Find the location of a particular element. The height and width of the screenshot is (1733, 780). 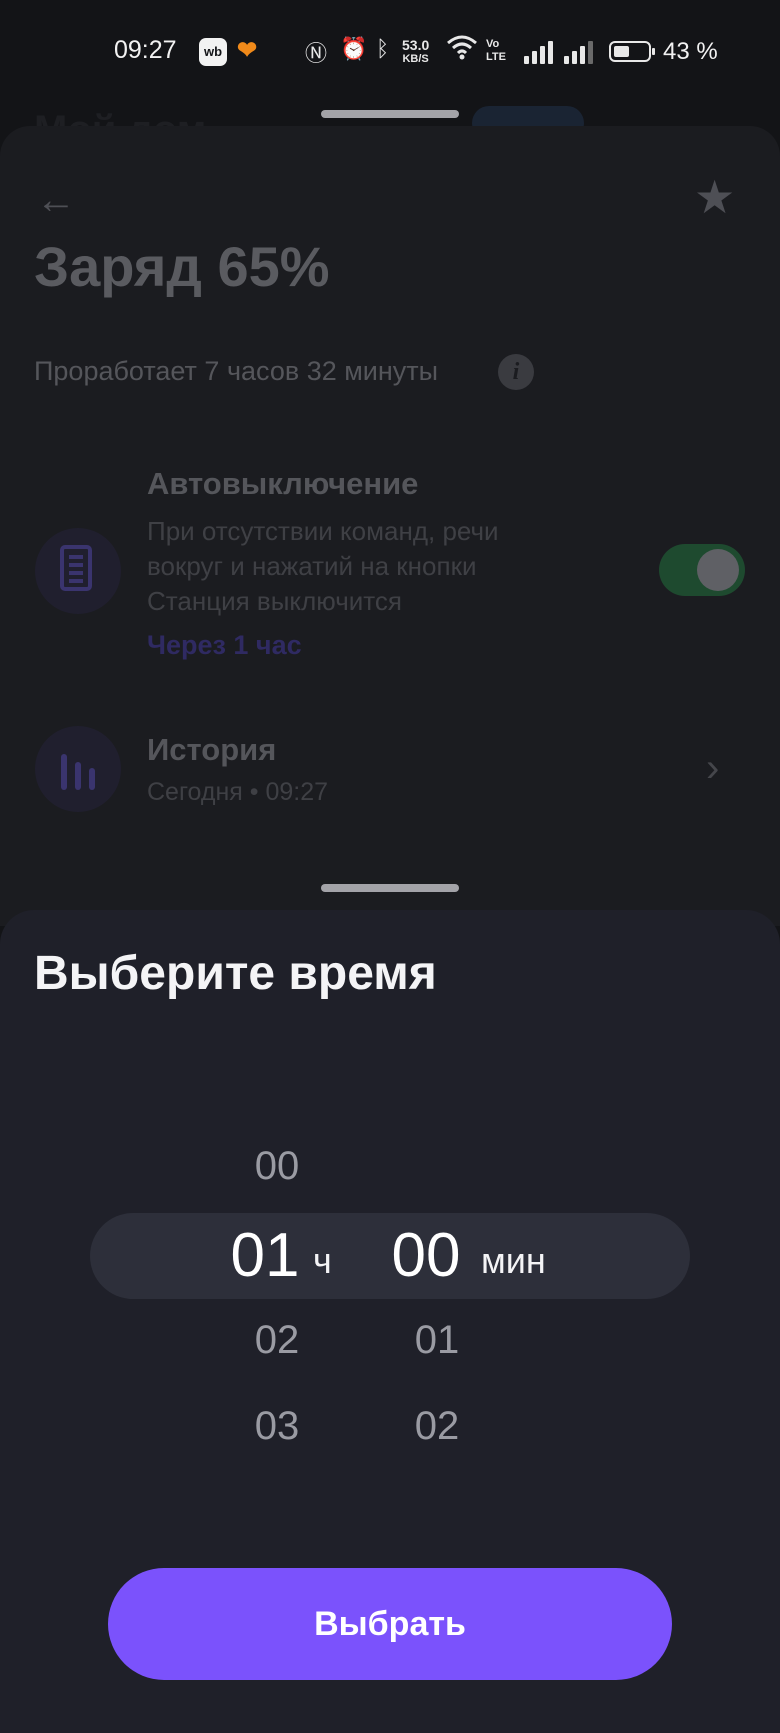

battery-setting-icon is located at coordinates (78, 571).